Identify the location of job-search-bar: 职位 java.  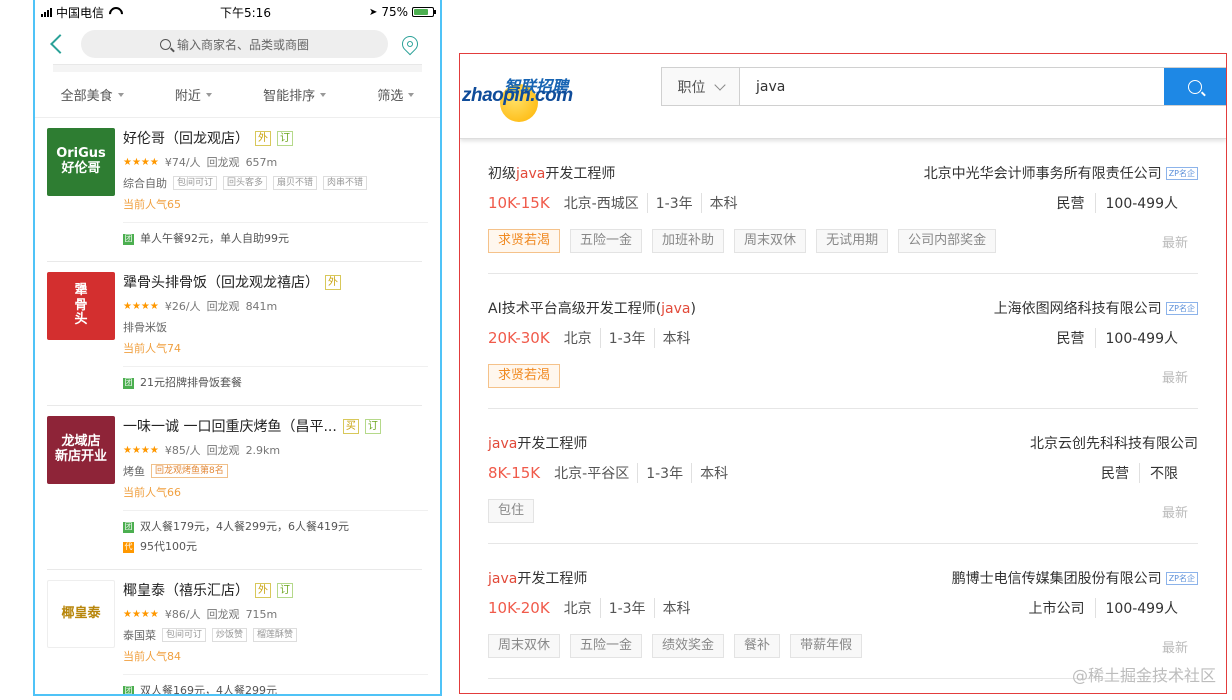
(943, 86).